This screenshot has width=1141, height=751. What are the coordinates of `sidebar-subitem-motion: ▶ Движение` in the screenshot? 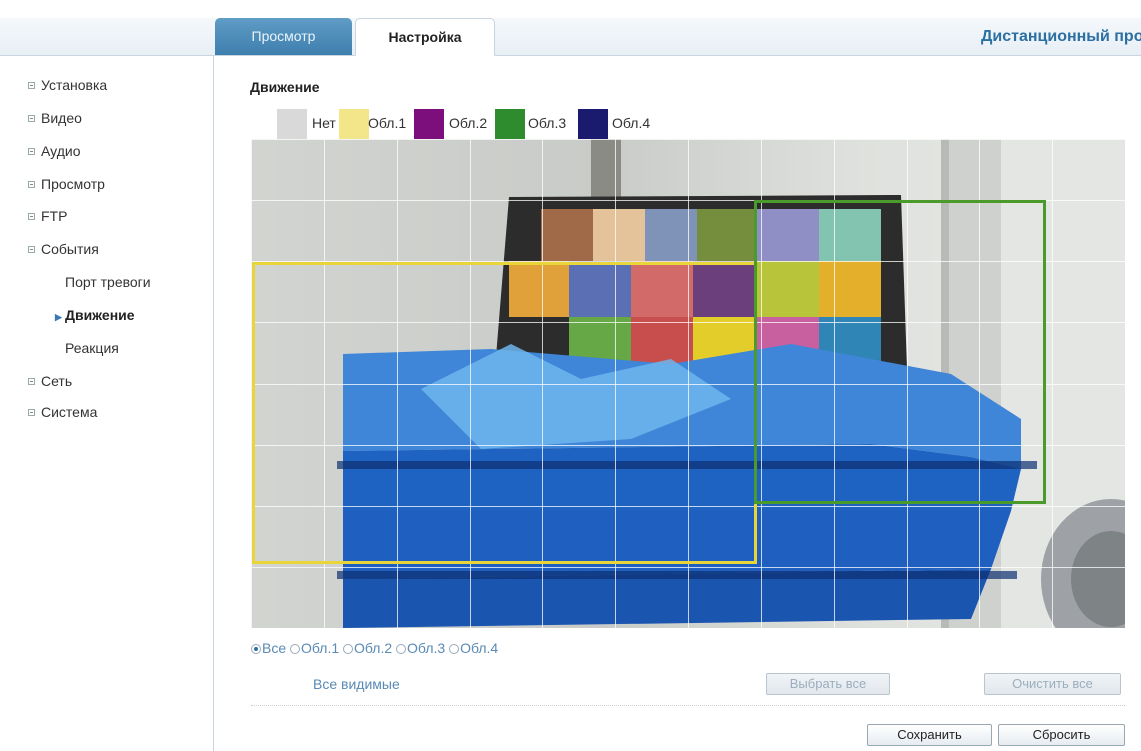 It's located at (95, 315).